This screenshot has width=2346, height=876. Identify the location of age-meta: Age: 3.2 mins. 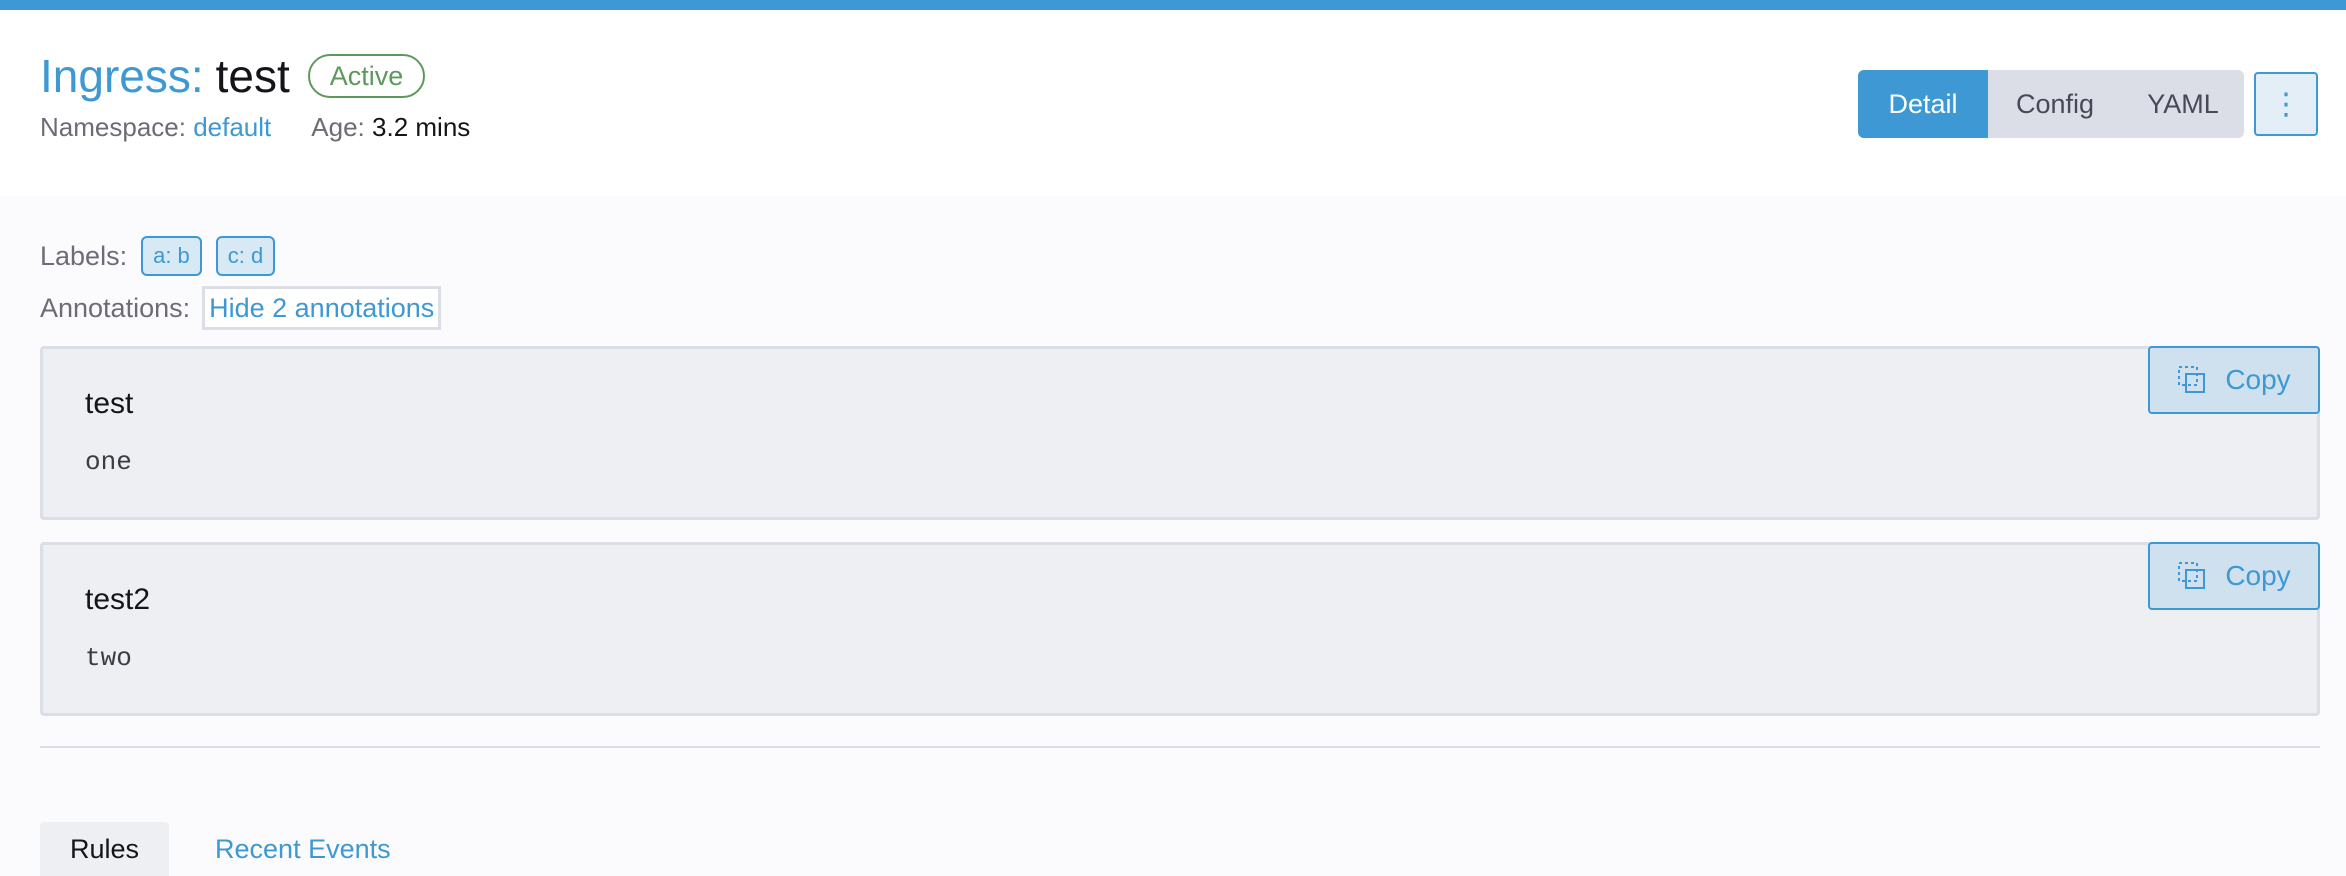
(390, 127).